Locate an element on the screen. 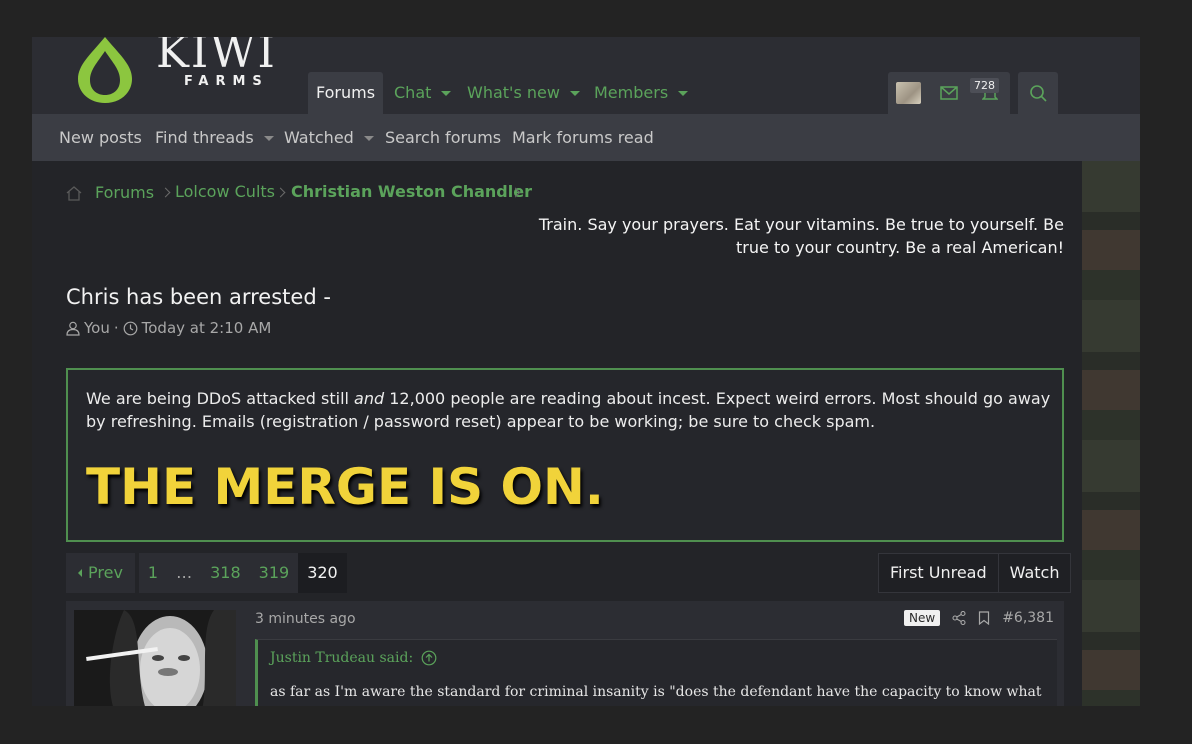  tab-forums: Forums is located at coordinates (346, 93).